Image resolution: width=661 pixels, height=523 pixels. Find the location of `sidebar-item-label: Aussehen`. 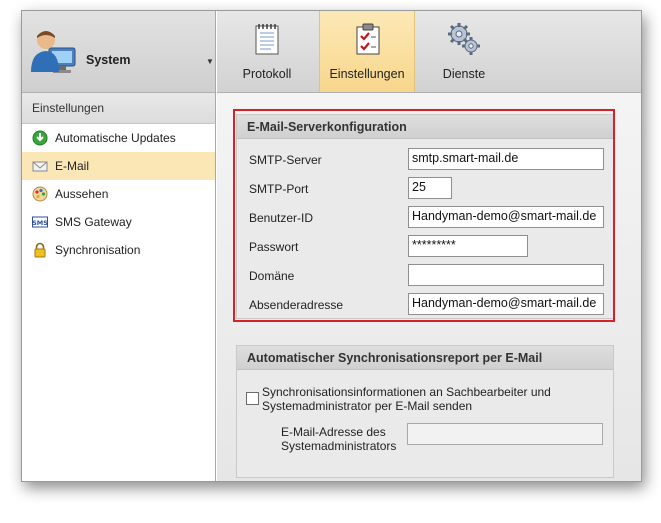

sidebar-item-label: Aussehen is located at coordinates (82, 194).